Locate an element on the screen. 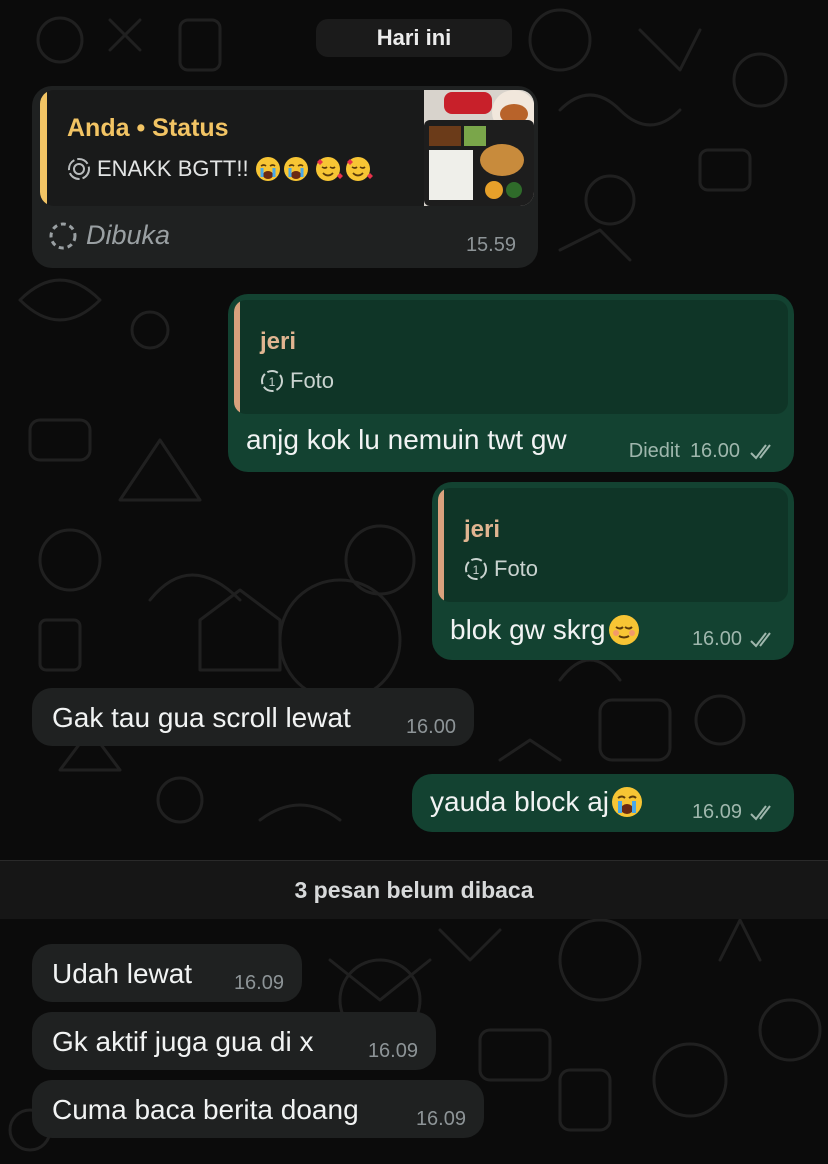 This screenshot has height=1164, width=828. message-text: Gak tau gua scroll lewat is located at coordinates (201, 717).